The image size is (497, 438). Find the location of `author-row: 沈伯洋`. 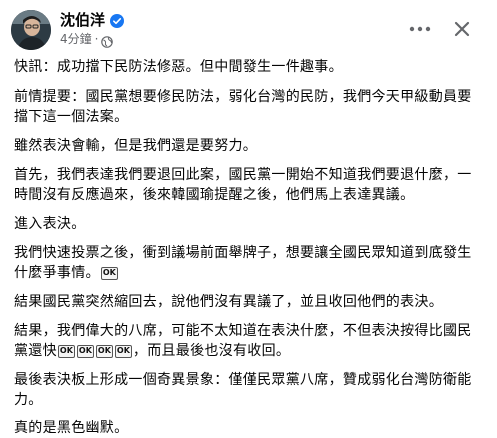

author-row: 沈伯洋 is located at coordinates (92, 20).